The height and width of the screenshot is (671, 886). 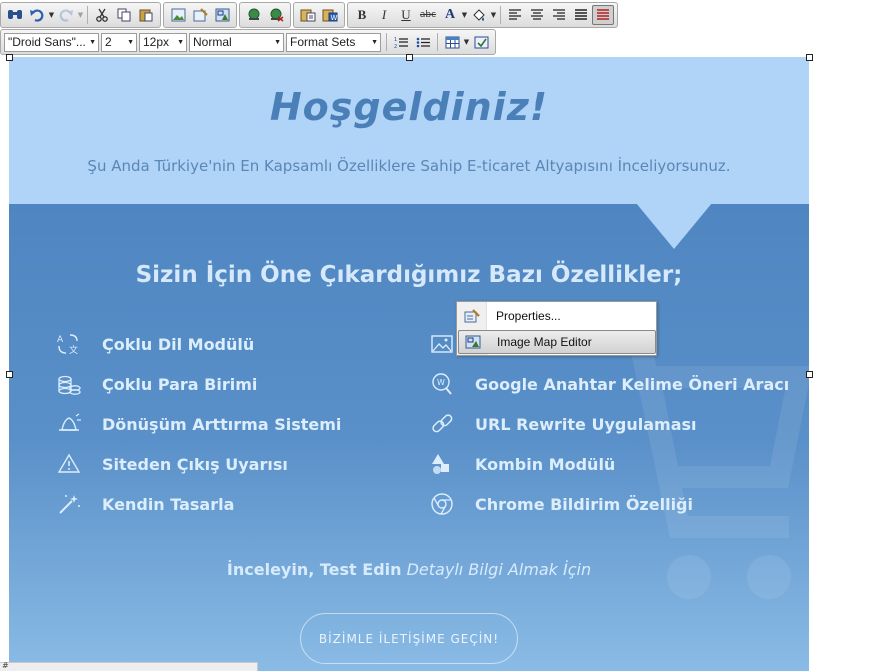 I want to click on paste-word-icon: W, so click(x=330, y=15).